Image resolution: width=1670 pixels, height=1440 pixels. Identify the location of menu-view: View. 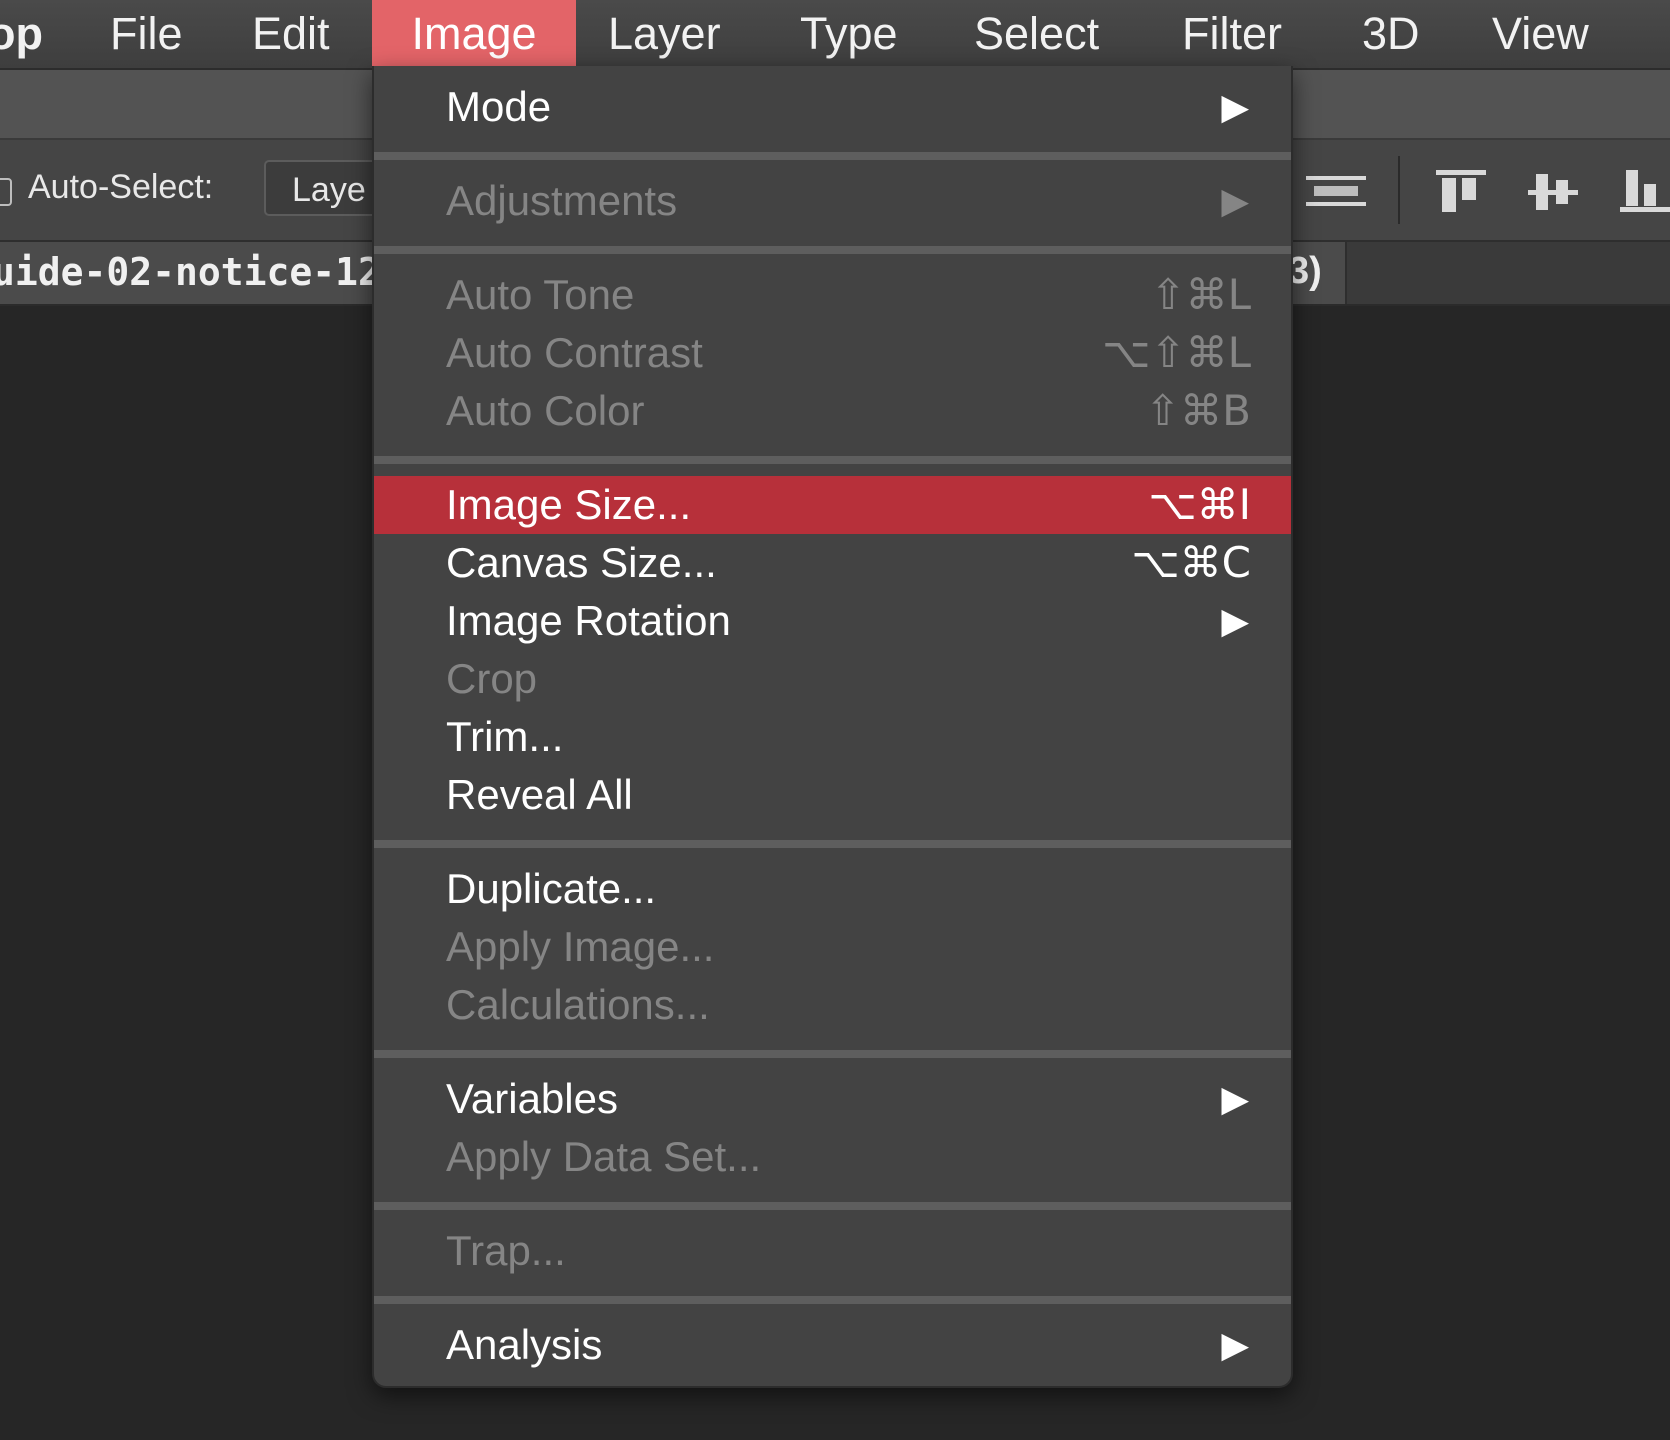
(1540, 34).